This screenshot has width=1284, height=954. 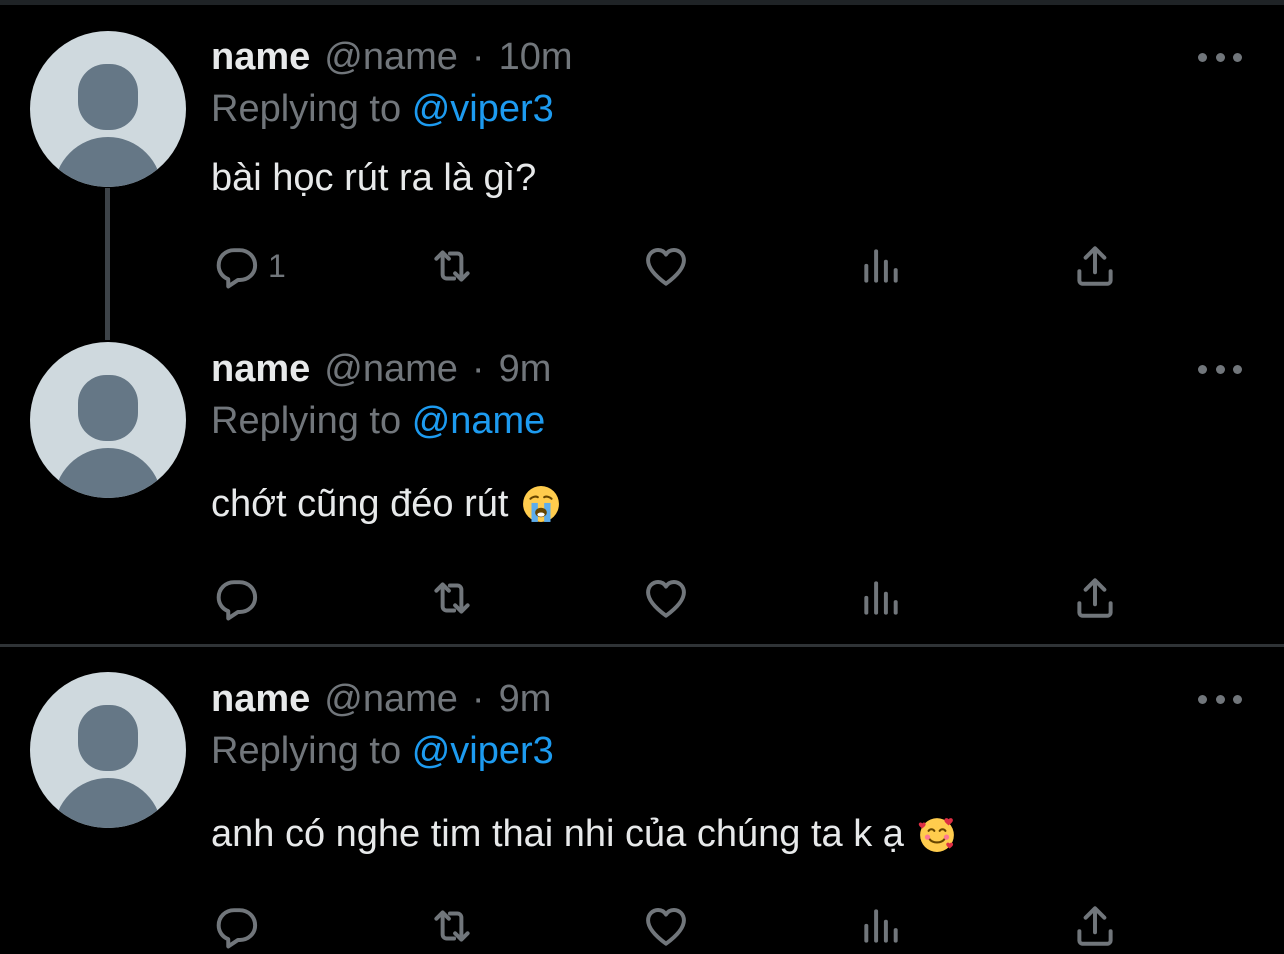 I want to click on smiling-face-with-hearts-emoji, so click(x=936, y=835).